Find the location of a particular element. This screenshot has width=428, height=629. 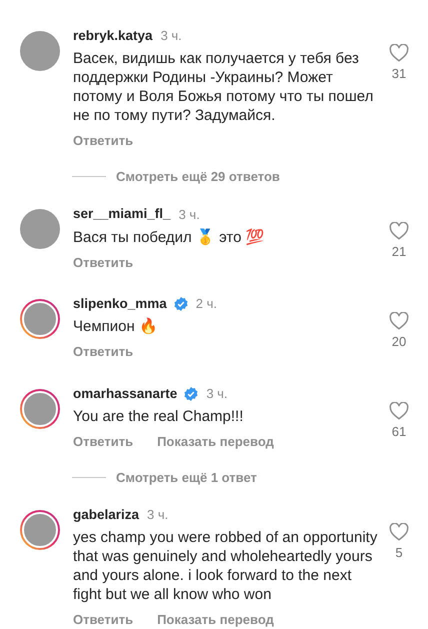

like-count: 61 is located at coordinates (399, 431).